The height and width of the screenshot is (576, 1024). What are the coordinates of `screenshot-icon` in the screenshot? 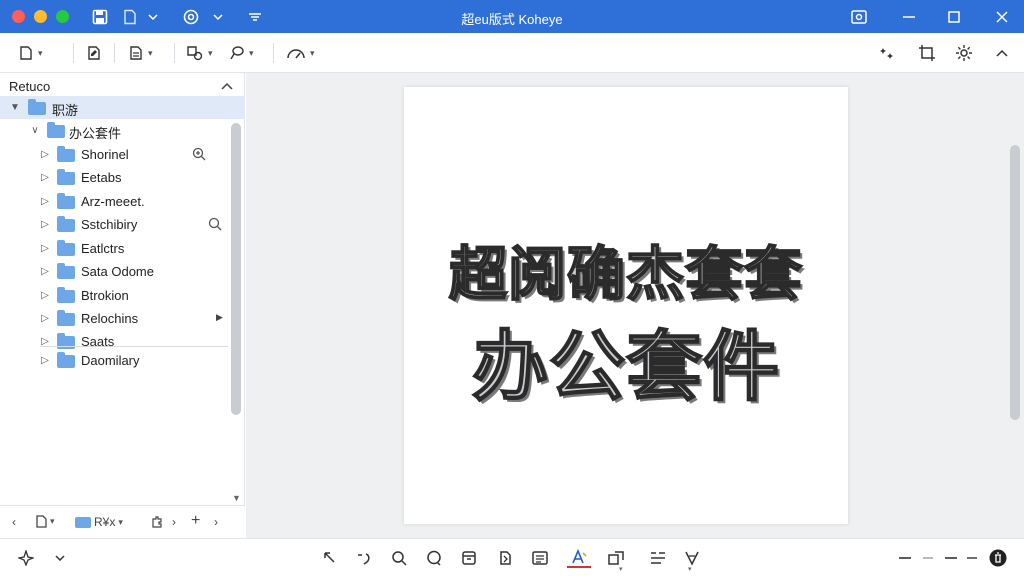 It's located at (859, 16).